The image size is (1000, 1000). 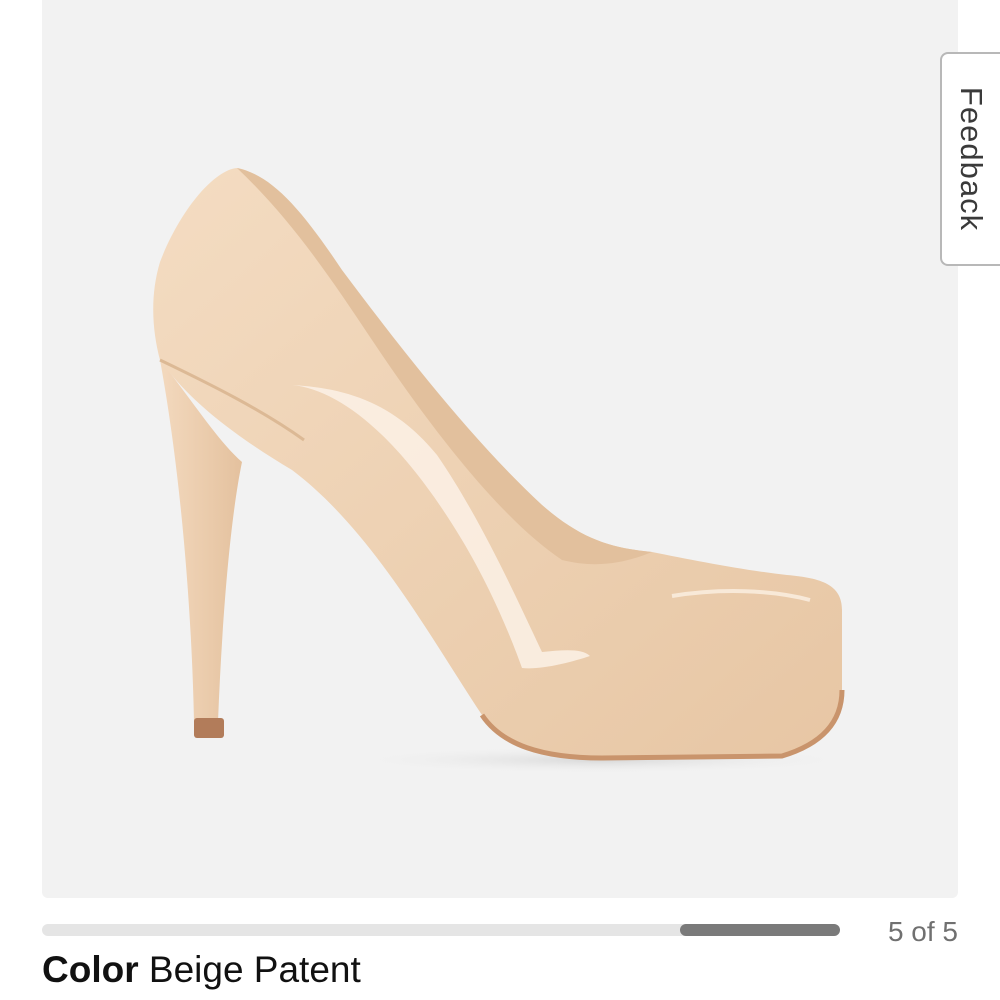 I want to click on carousel-scroll-thumb, so click(x=760, y=930).